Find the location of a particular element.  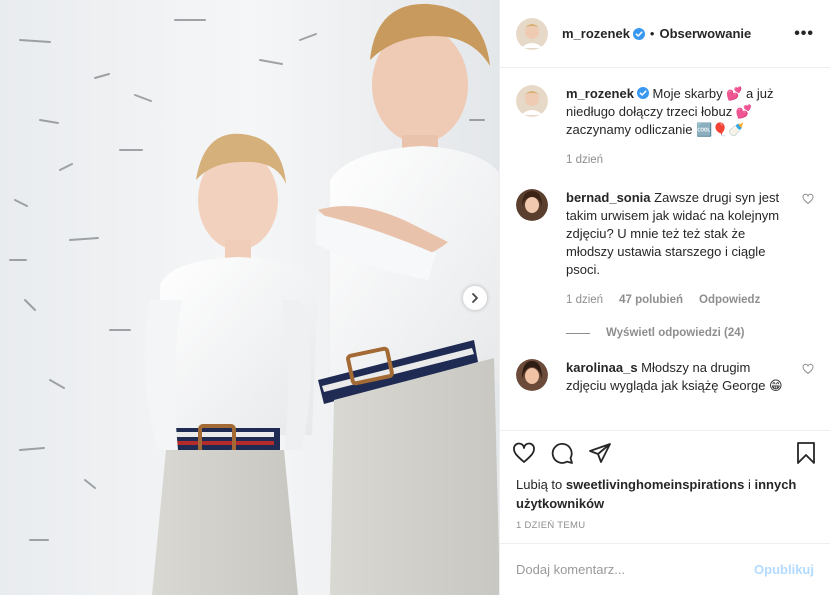

comment-meta: 1 dzień 47 polubień Odpowiedz is located at coordinates (680, 300).